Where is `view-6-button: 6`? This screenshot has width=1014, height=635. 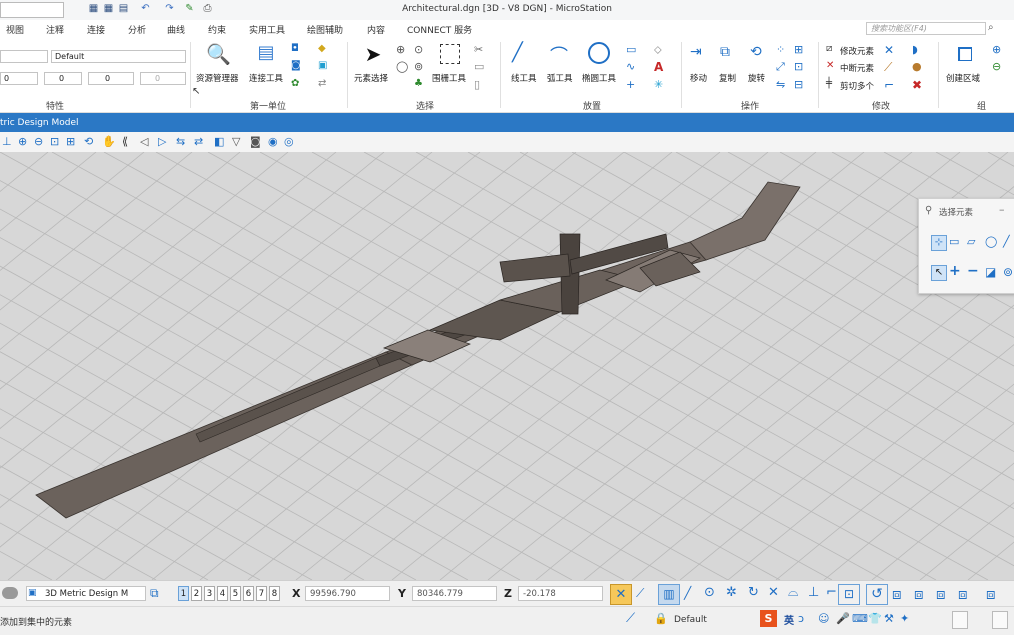
view-6-button: 6 is located at coordinates (248, 593).